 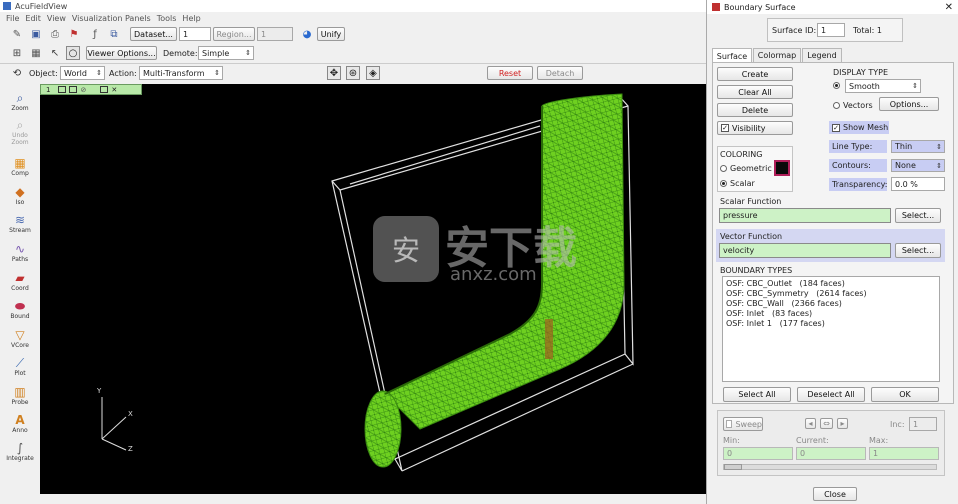 I want to click on geometric-radio: Geometric, so click(x=746, y=168).